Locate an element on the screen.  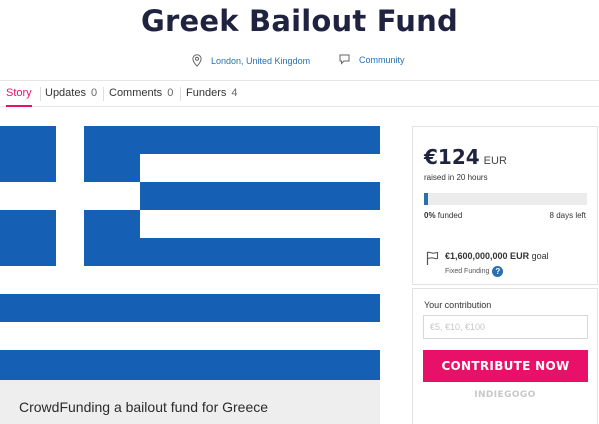
location-pin-icon is located at coordinates (197, 60).